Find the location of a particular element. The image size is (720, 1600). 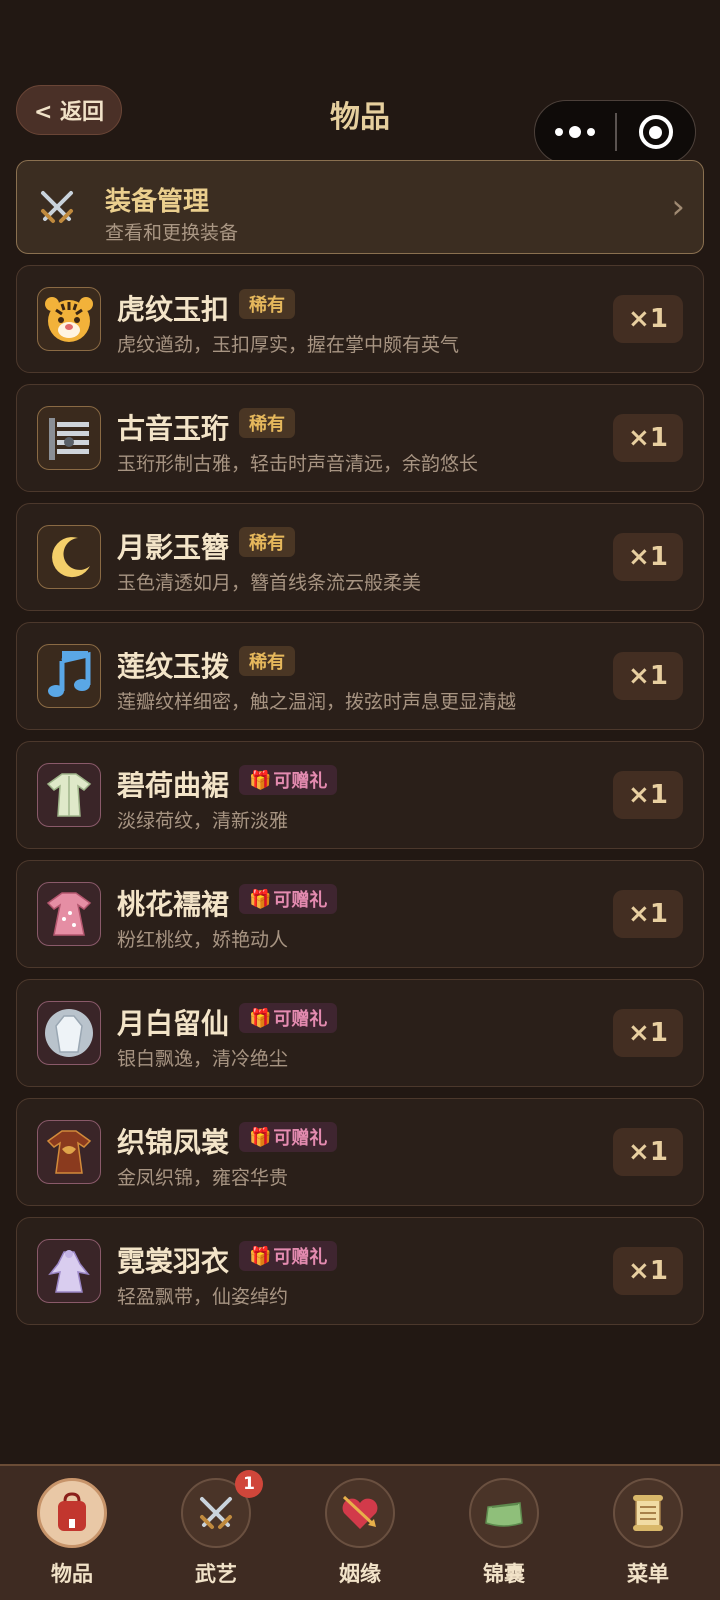

equip-title: 装备管理 is located at coordinates (157, 202).